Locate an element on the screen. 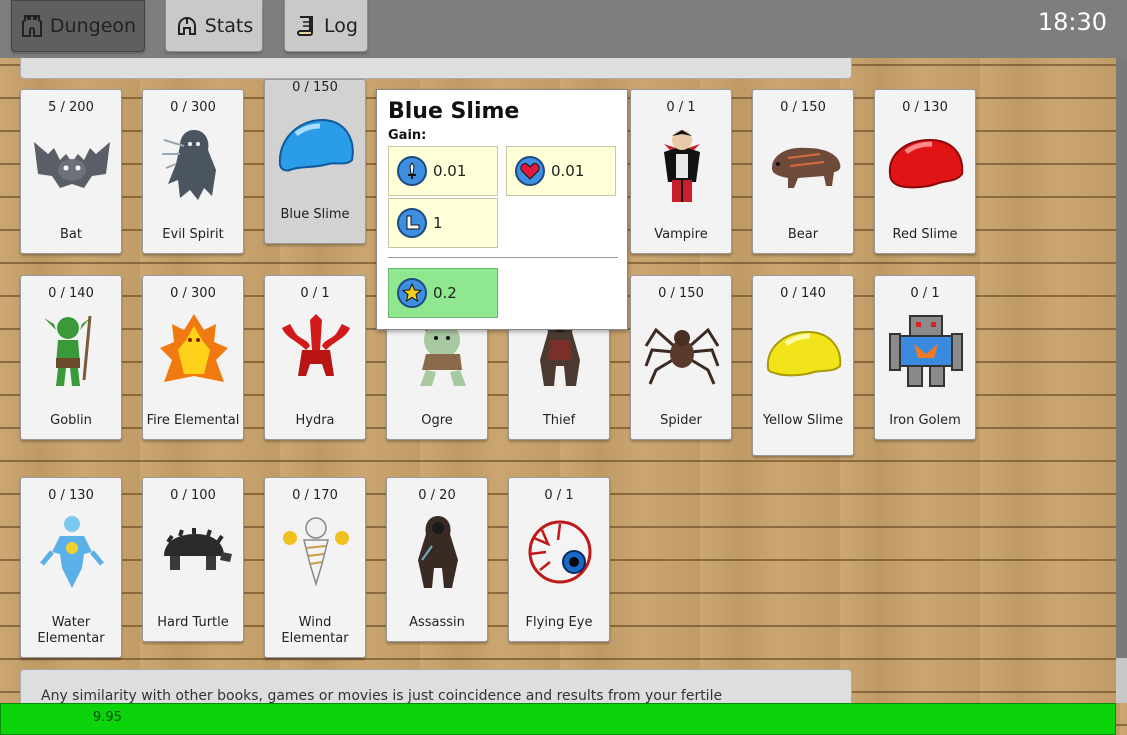 Image resolution: width=1127 pixels, height=735 pixels. sword-icon is located at coordinates (412, 171).